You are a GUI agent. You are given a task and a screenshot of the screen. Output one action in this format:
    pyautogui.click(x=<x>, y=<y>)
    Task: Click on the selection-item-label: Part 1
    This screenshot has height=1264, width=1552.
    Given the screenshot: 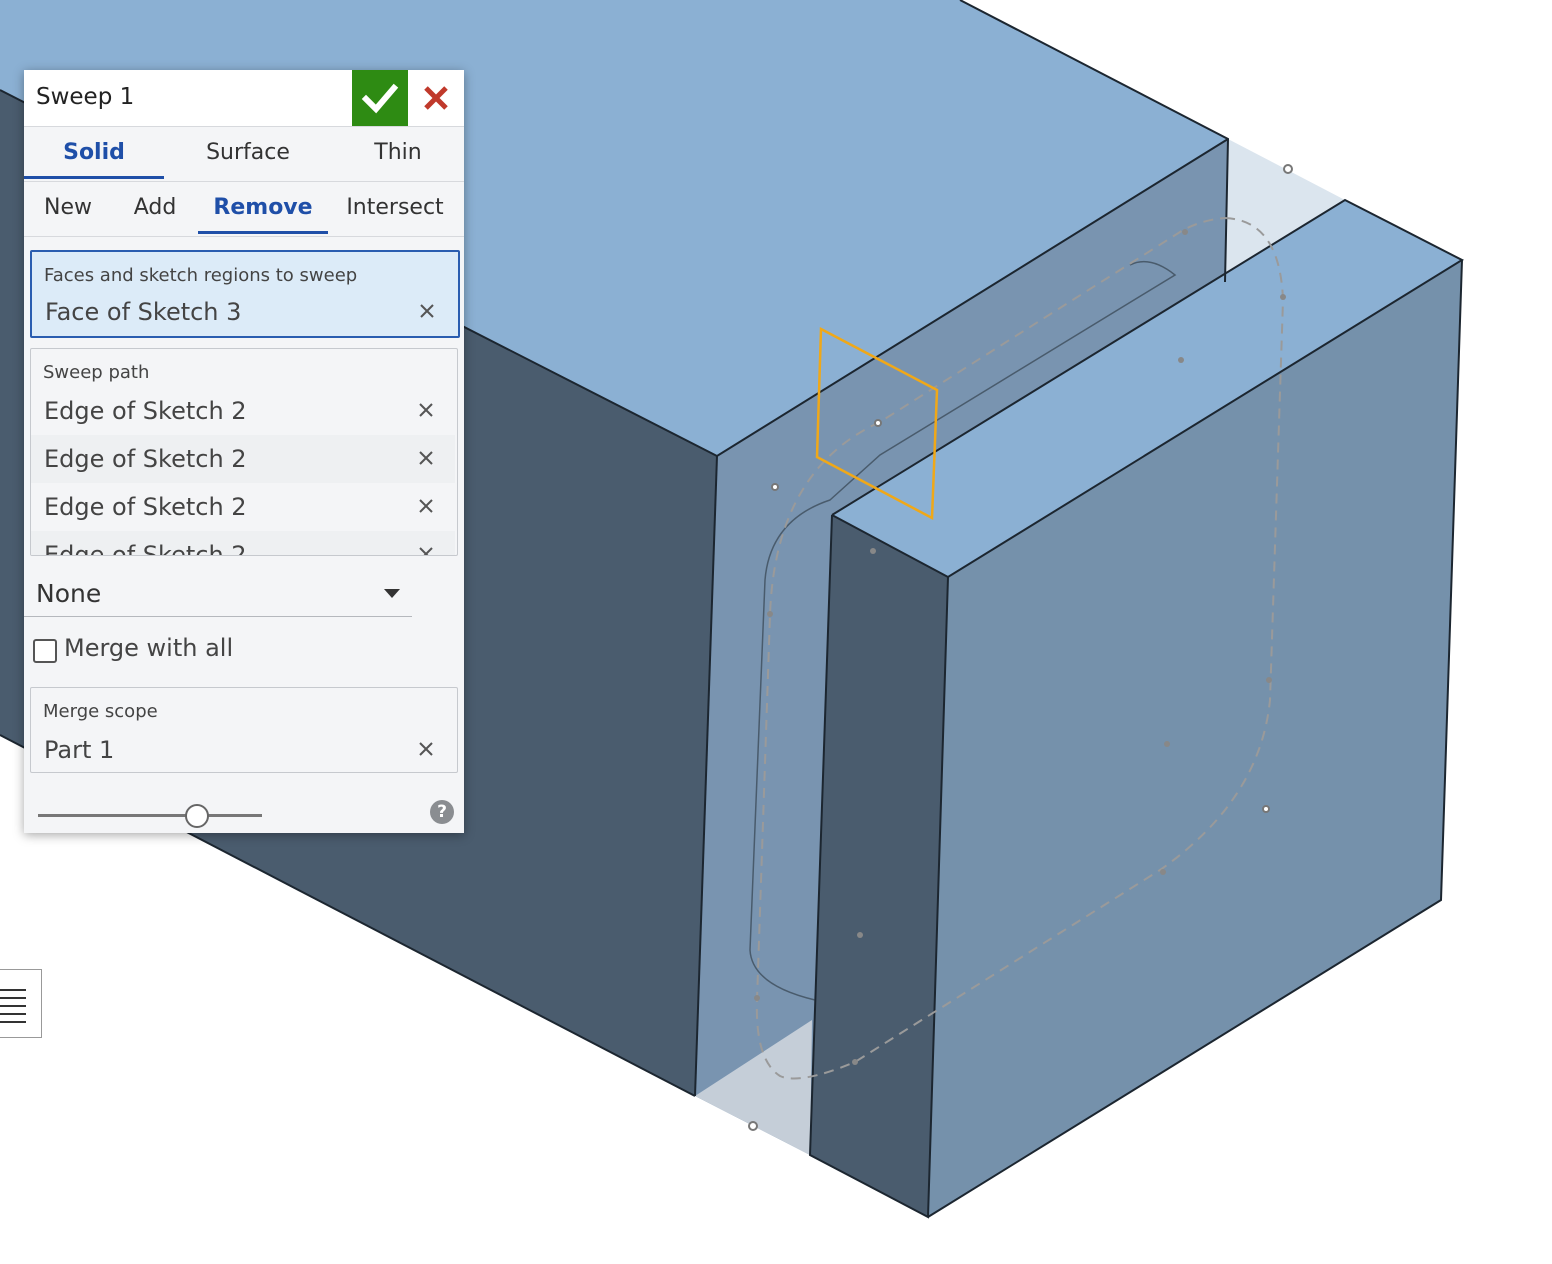 What is the action you would take?
    pyautogui.click(x=79, y=750)
    